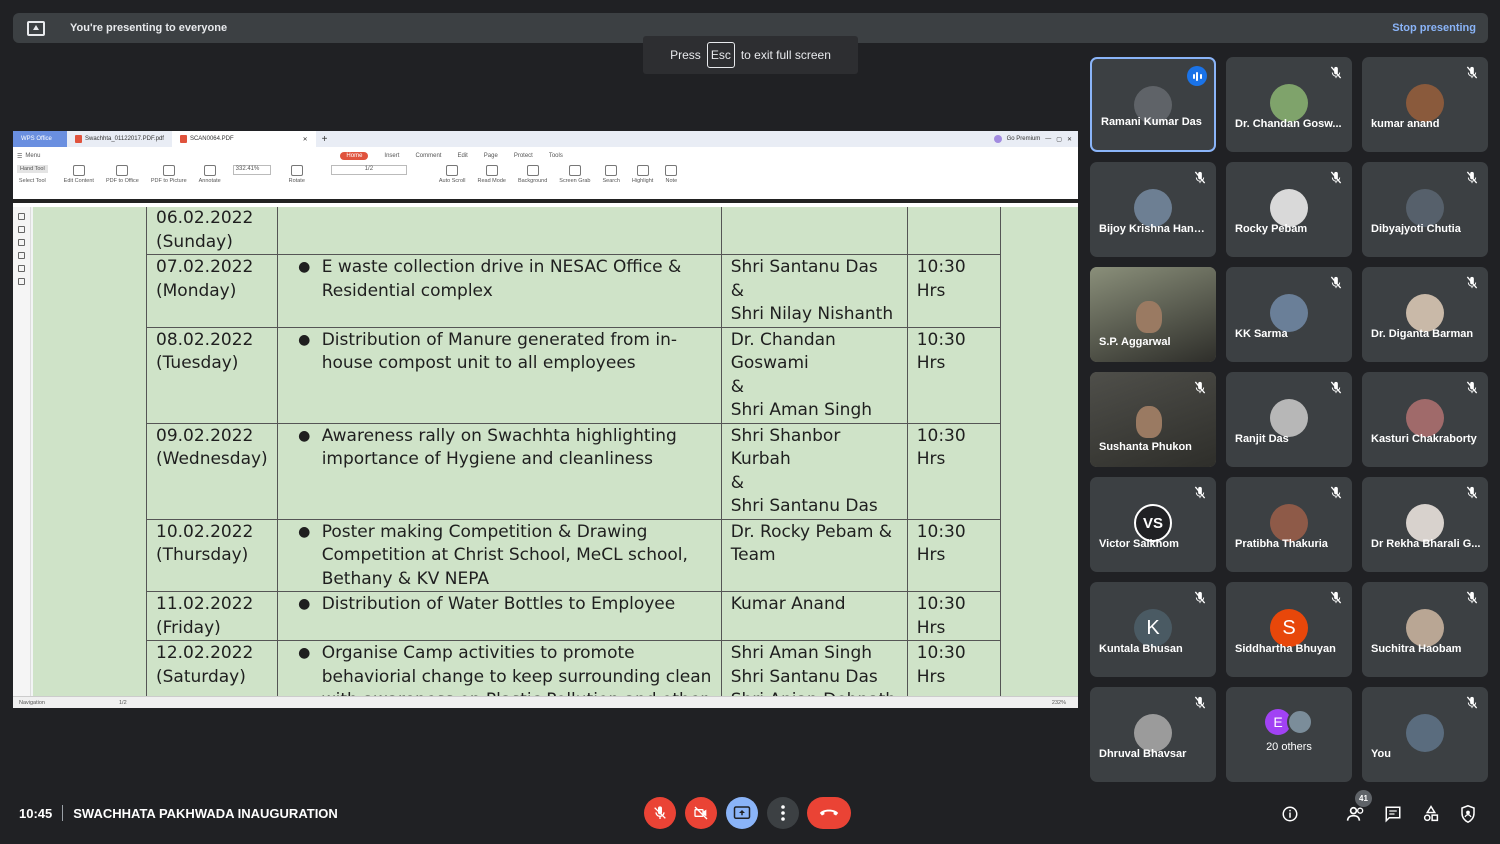  Describe the element at coordinates (1289, 629) in the screenshot. I see `participant-tile: S Siddhartha Bhuyan` at that location.